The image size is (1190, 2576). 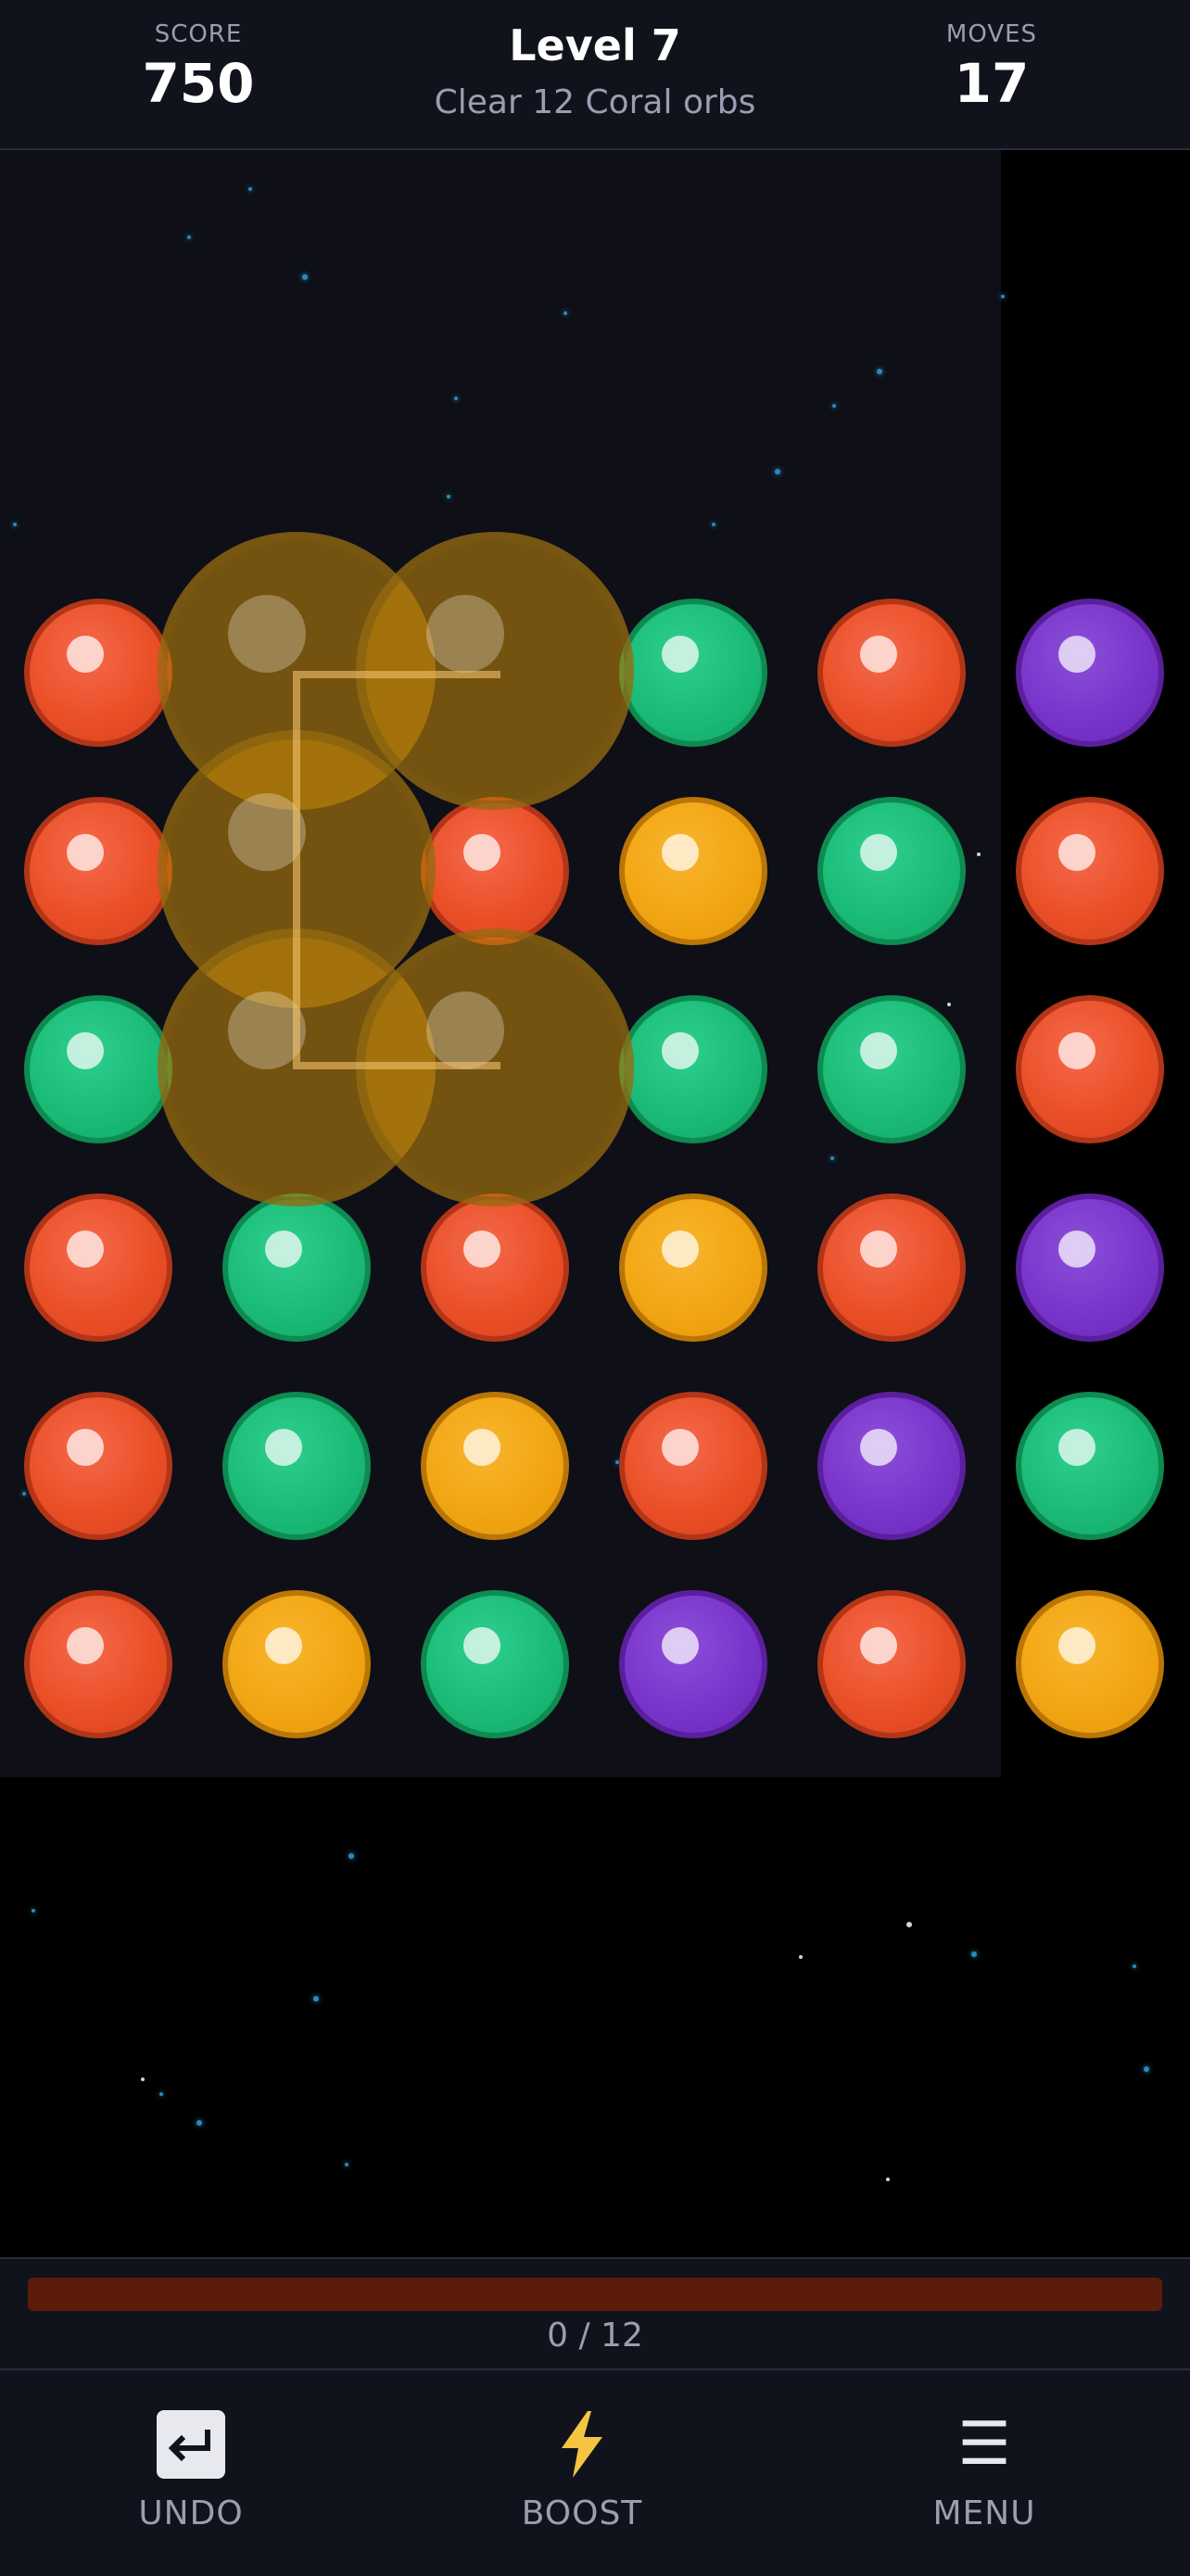 What do you see at coordinates (595, 70) in the screenshot?
I see `level-info: Level 7 Clear 12 Coral orbs` at bounding box center [595, 70].